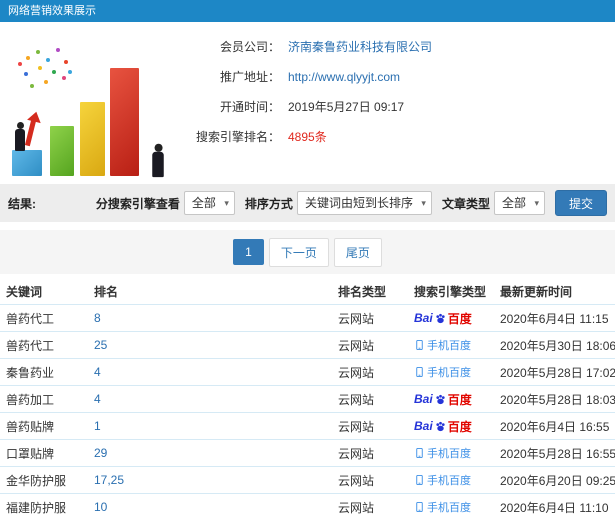 This screenshot has height=520, width=615. What do you see at coordinates (30, 133) in the screenshot?
I see `growth-arrow-icon` at bounding box center [30, 133].